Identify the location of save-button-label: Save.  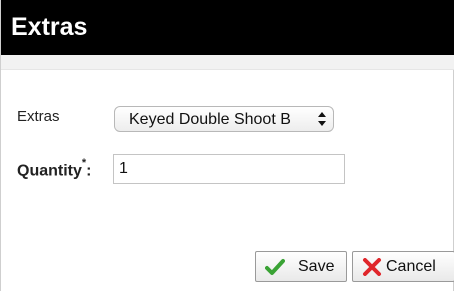
(316, 266).